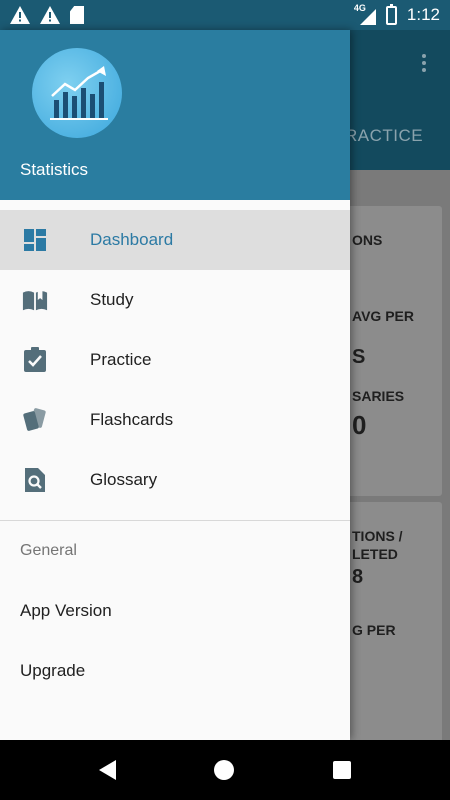 Image resolution: width=450 pixels, height=800 pixels. I want to click on system-nav-bar, so click(225, 770).